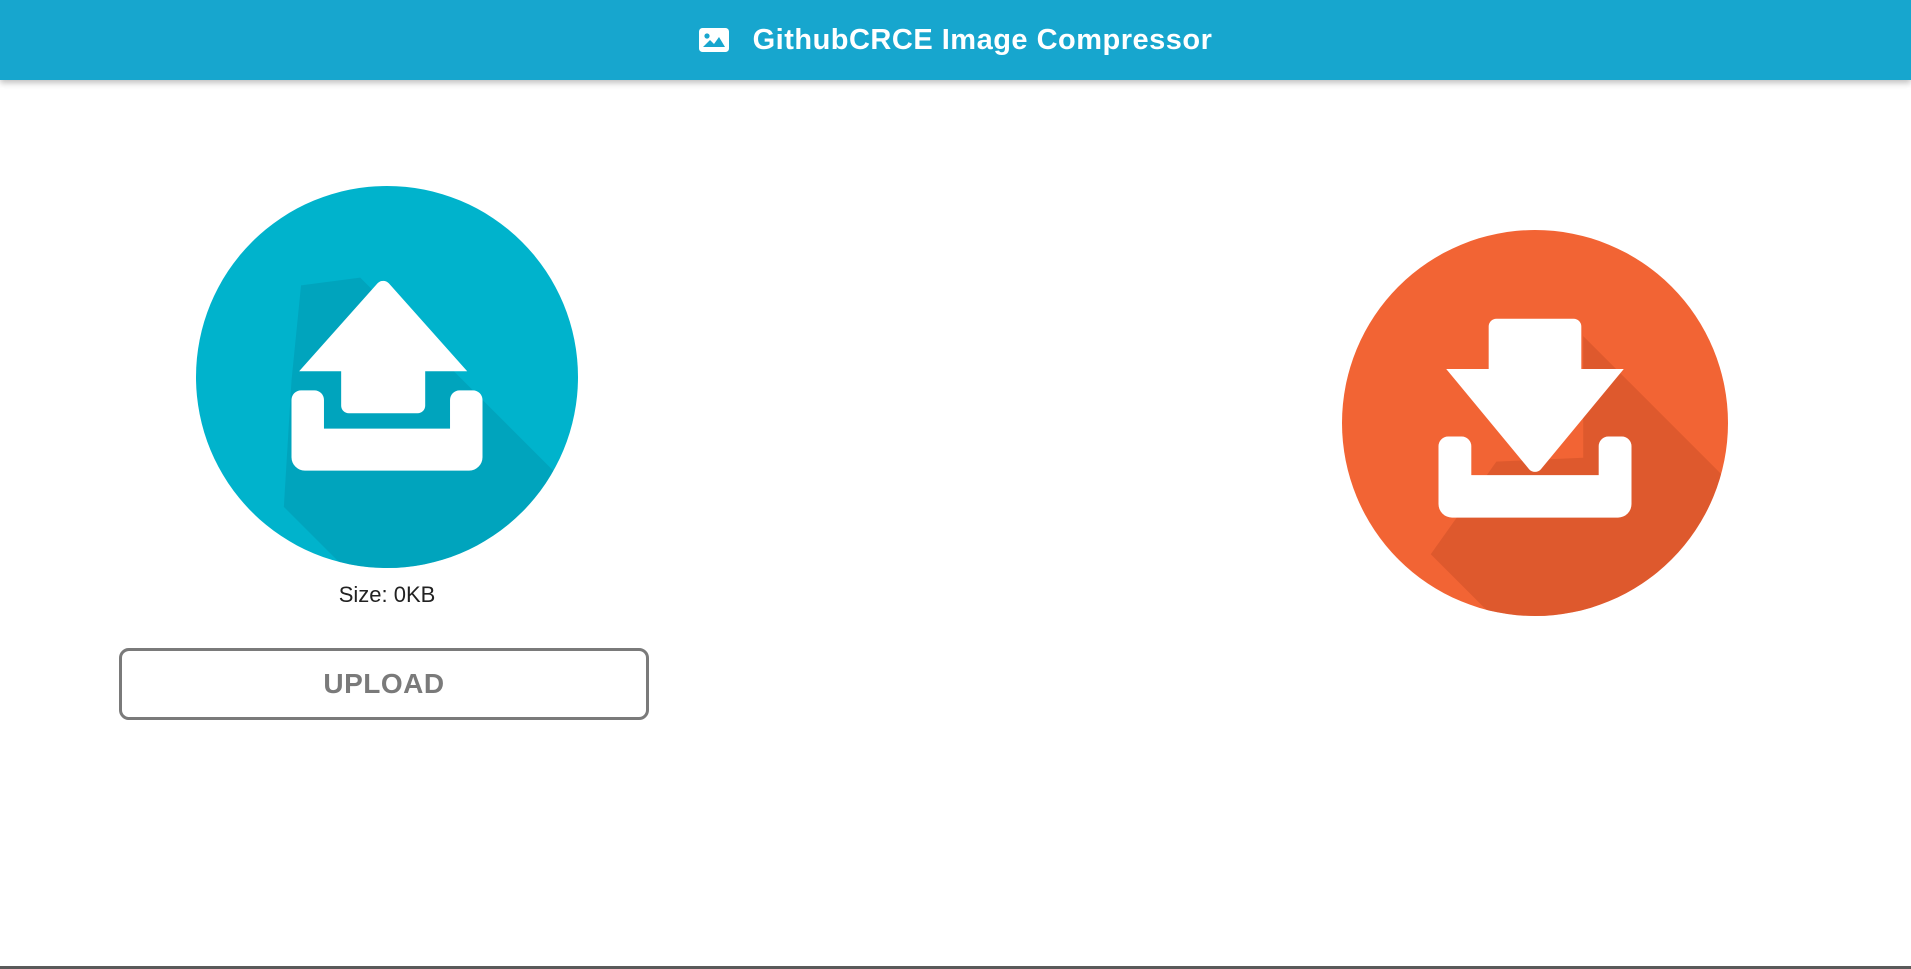 The width and height of the screenshot is (1911, 969). I want to click on download-icon, so click(1535, 423).